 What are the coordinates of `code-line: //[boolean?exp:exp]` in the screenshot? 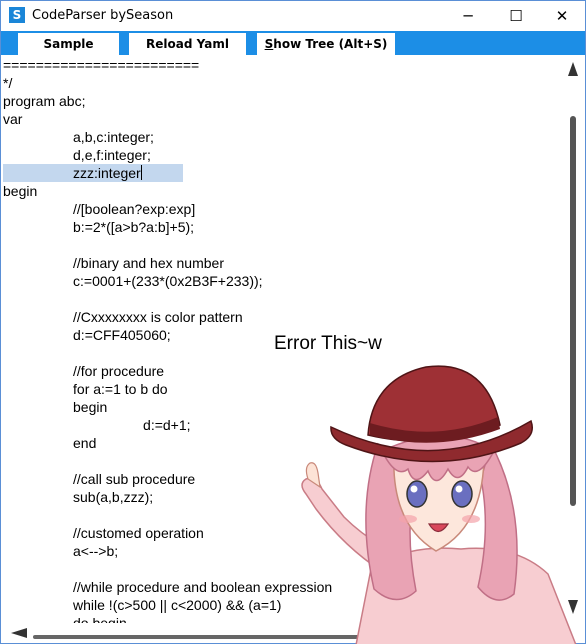 It's located at (283, 209).